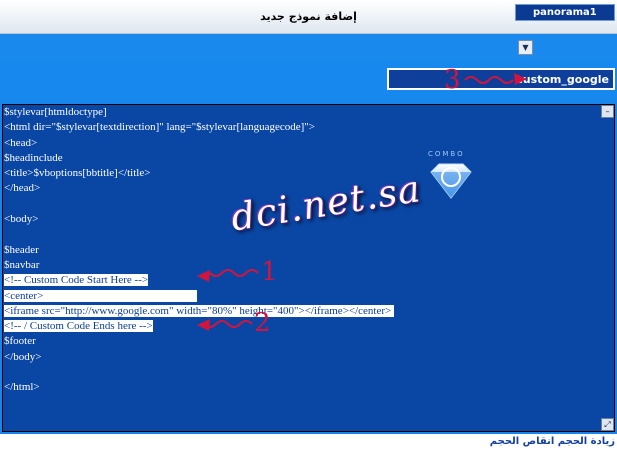 The height and width of the screenshot is (458, 617). Describe the element at coordinates (199, 265) in the screenshot. I see `code-line: $navbar` at that location.